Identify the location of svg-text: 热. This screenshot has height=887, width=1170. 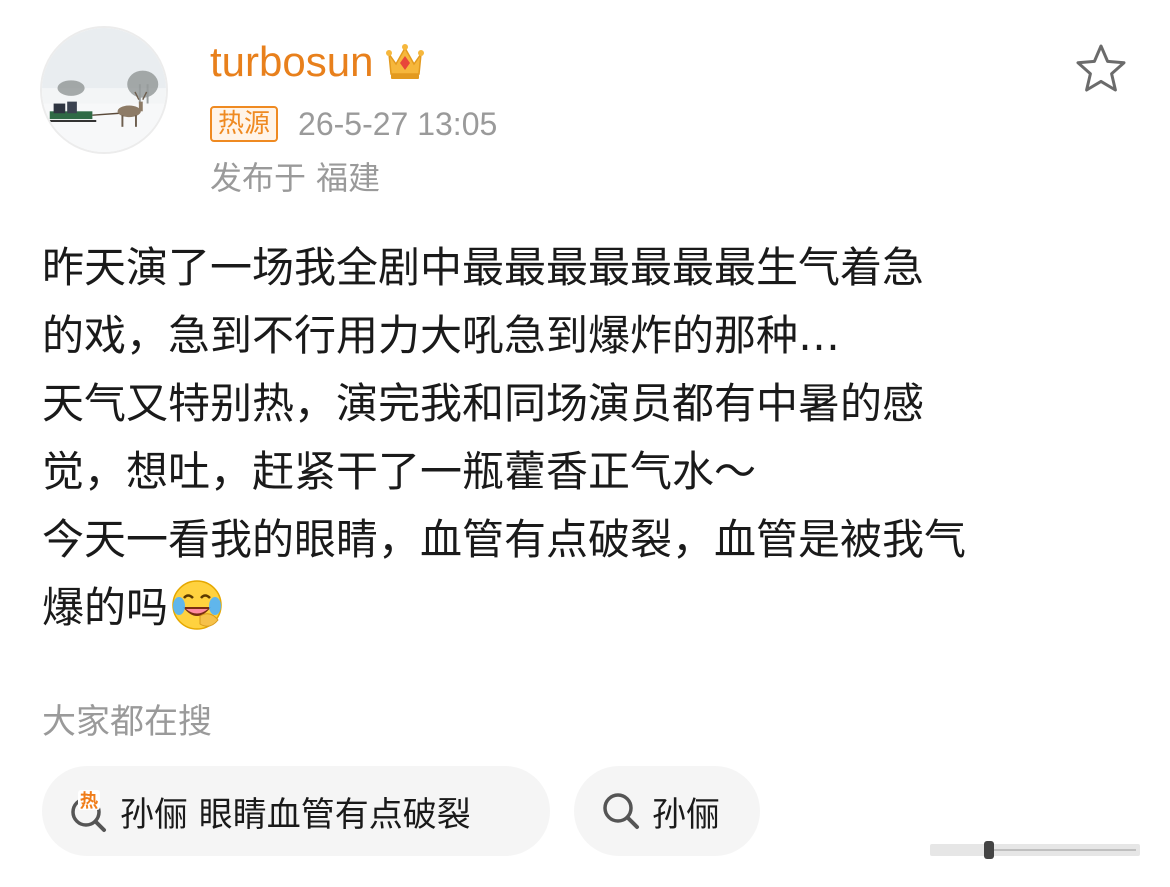
(89, 801).